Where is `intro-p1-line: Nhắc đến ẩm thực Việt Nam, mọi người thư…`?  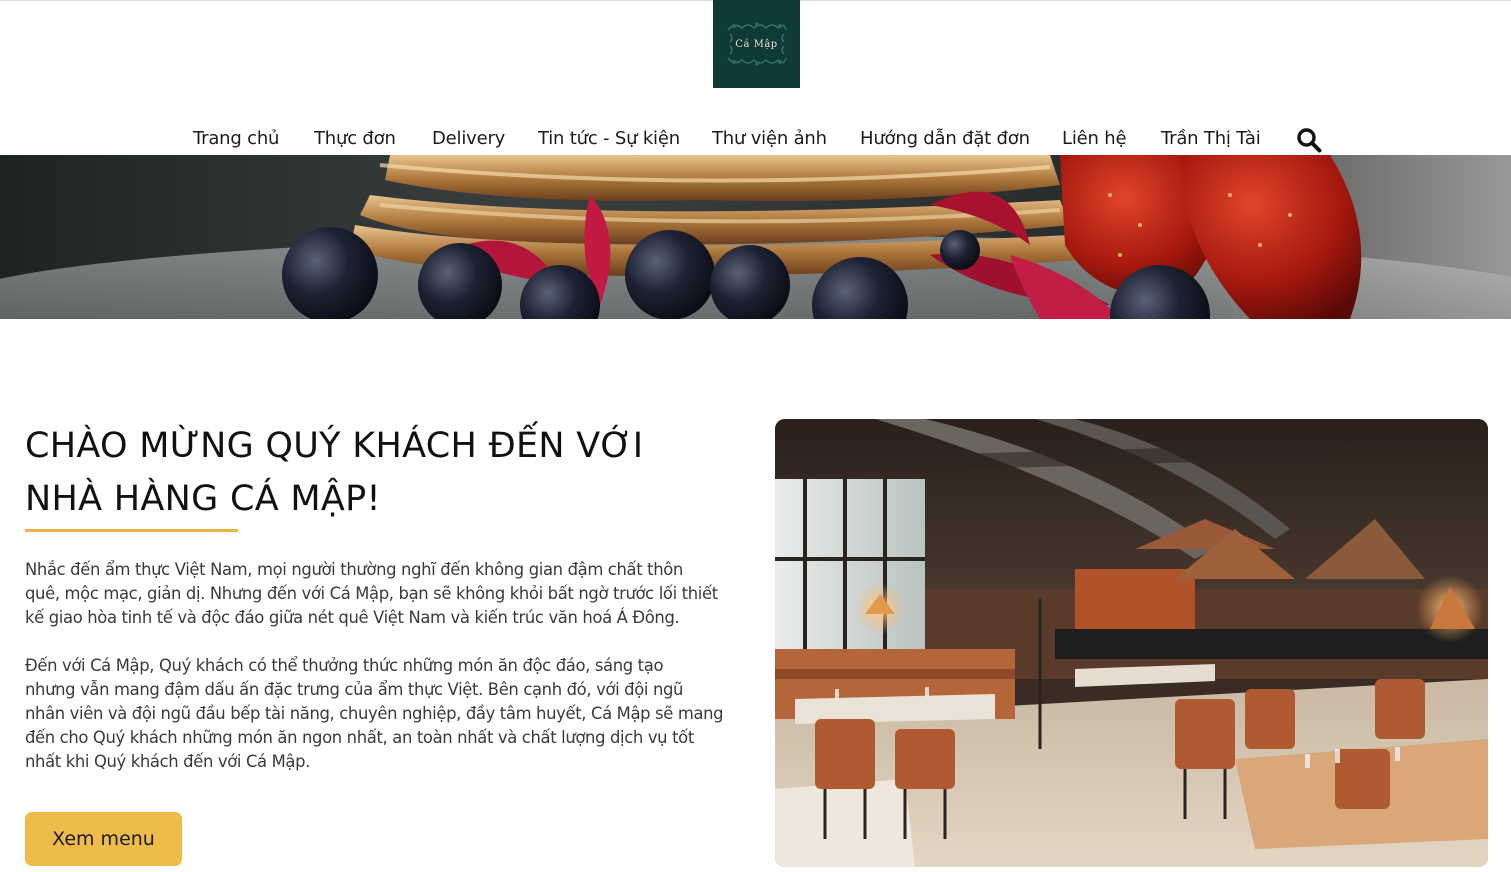 intro-p1-line: Nhắc đến ẩm thực Việt Nam, mọi người thư… is located at coordinates (354, 569).